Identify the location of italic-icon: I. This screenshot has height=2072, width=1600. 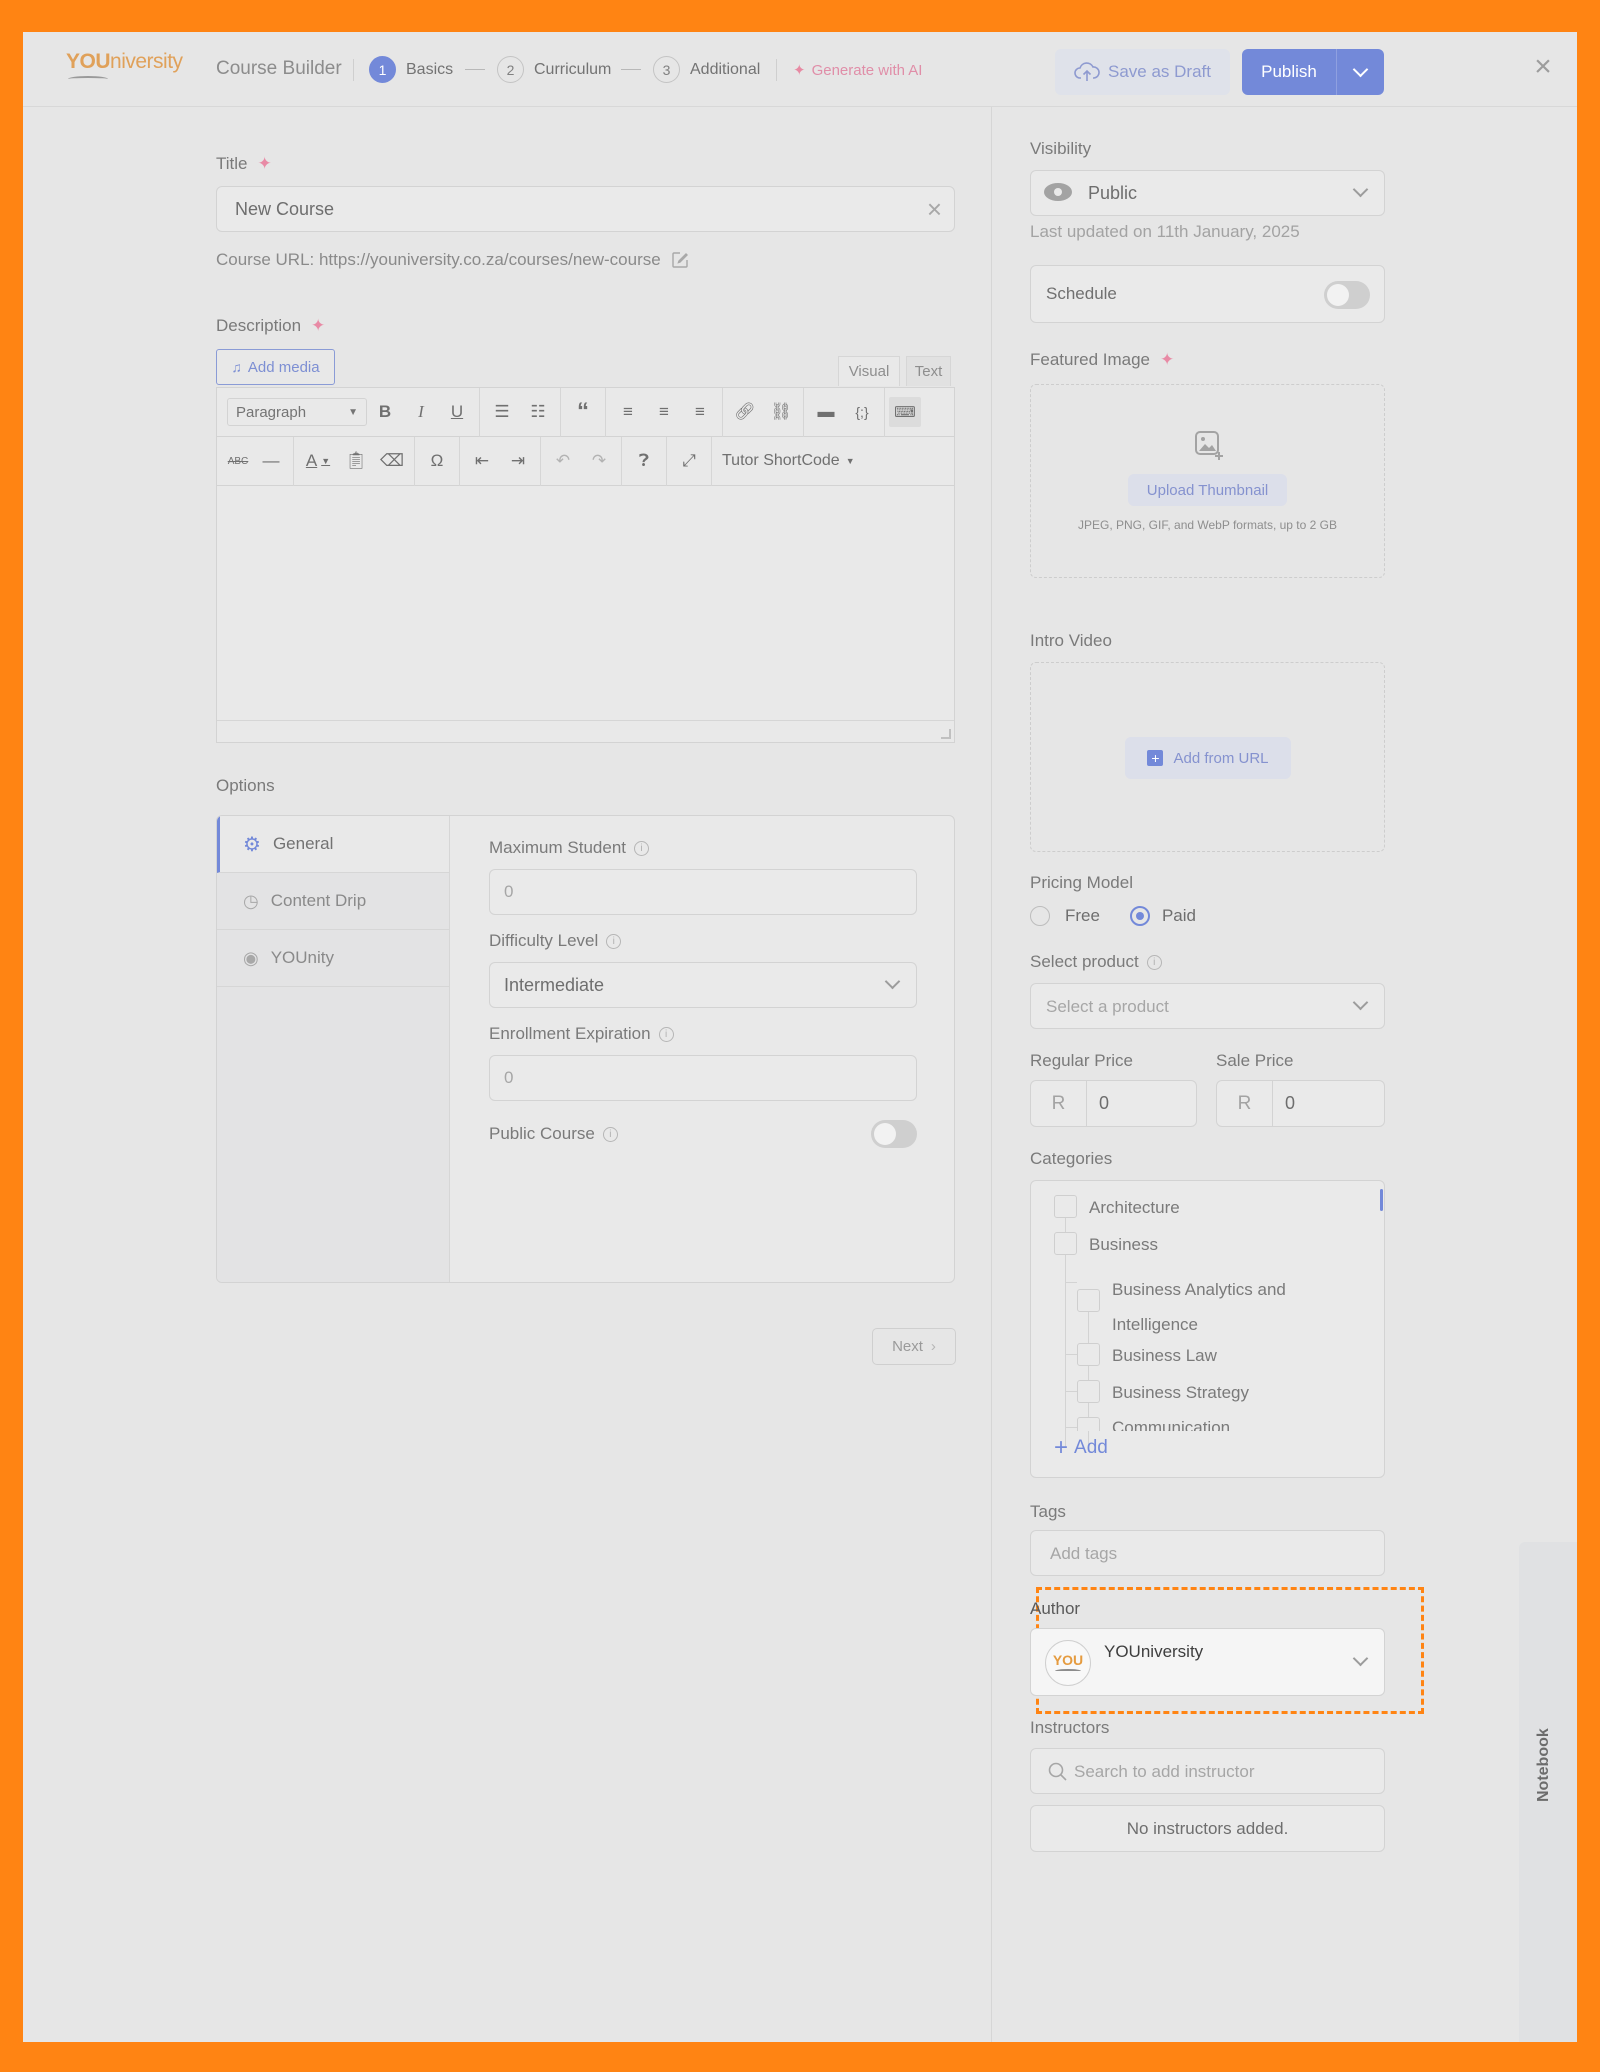
(421, 412).